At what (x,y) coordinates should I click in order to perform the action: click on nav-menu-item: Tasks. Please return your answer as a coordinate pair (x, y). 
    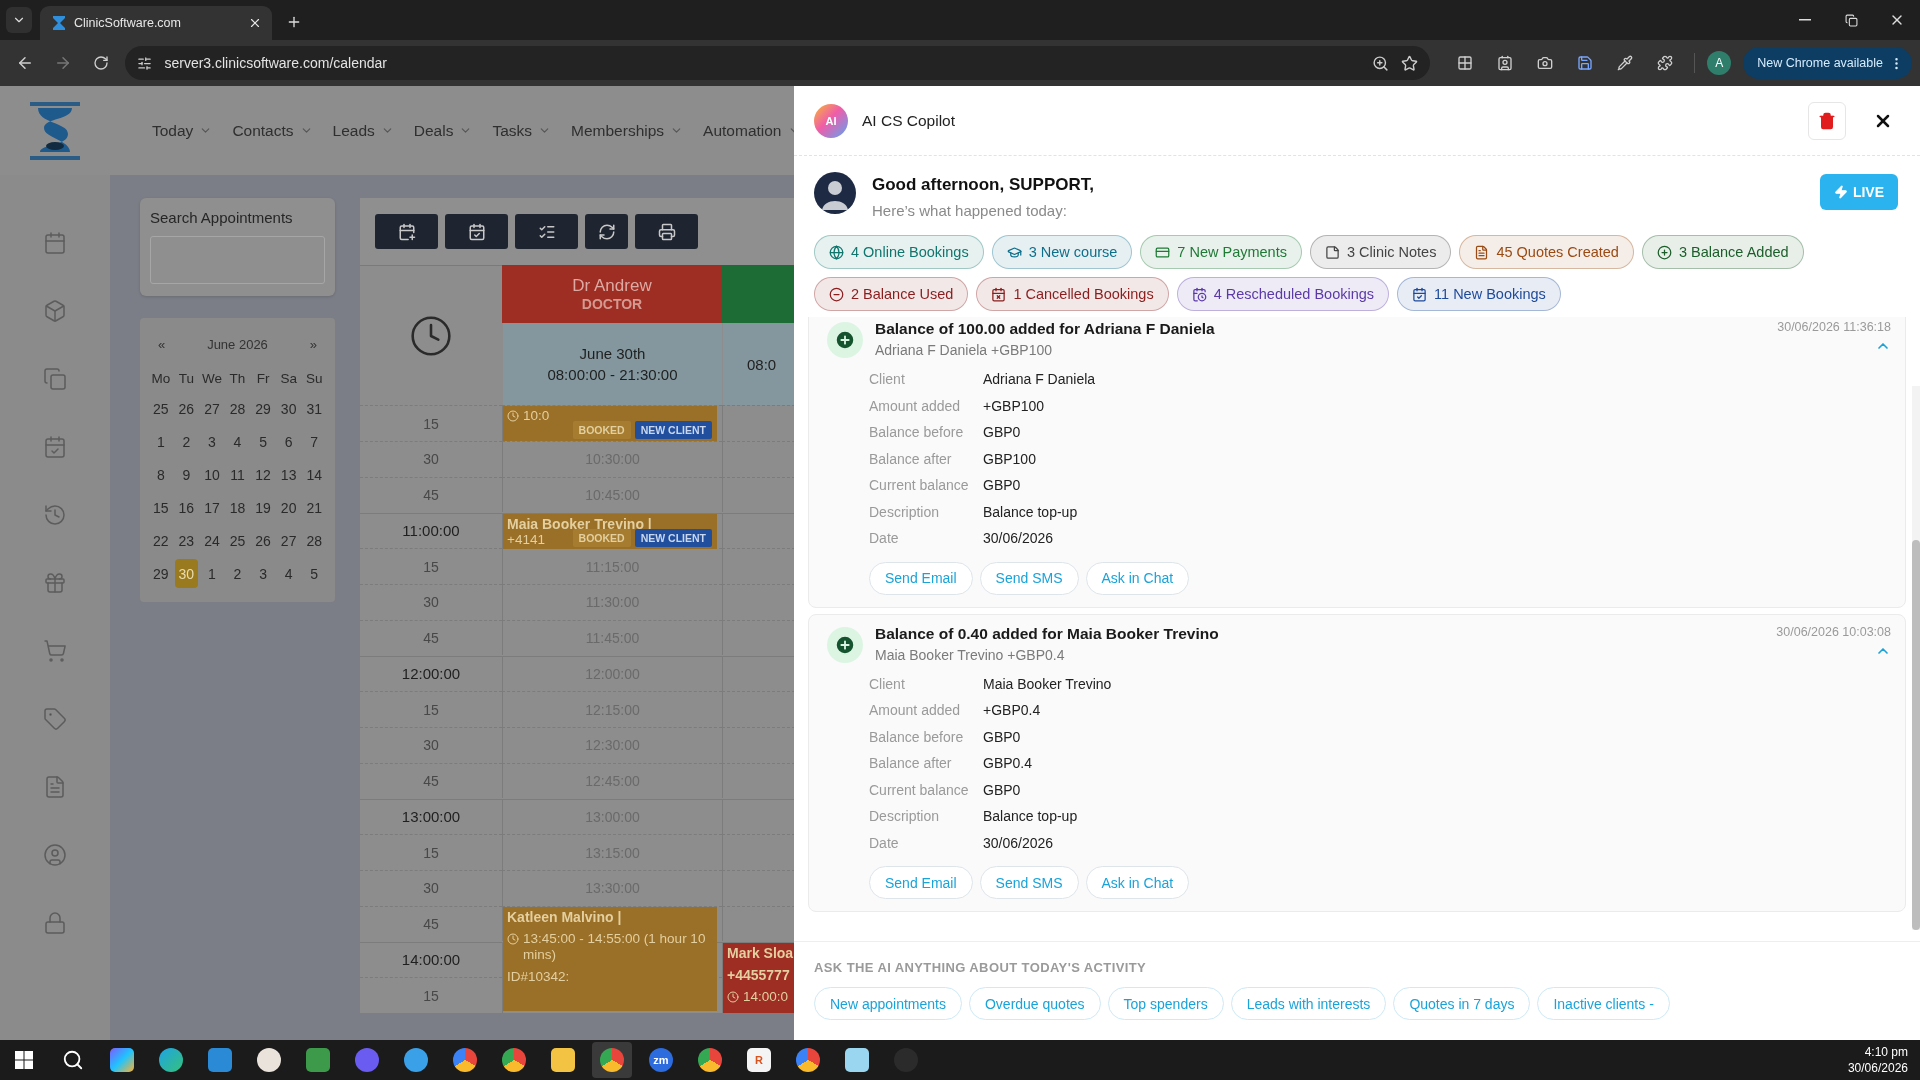
    Looking at the image, I should click on (522, 130).